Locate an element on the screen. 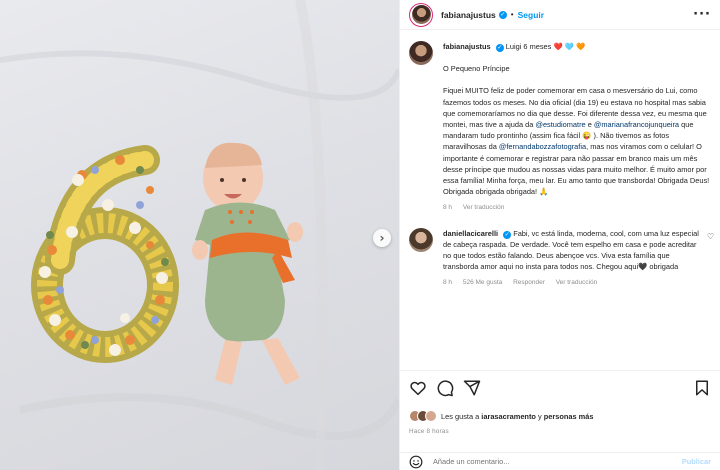  commenter-username: daniellacicarelli is located at coordinates (470, 233).